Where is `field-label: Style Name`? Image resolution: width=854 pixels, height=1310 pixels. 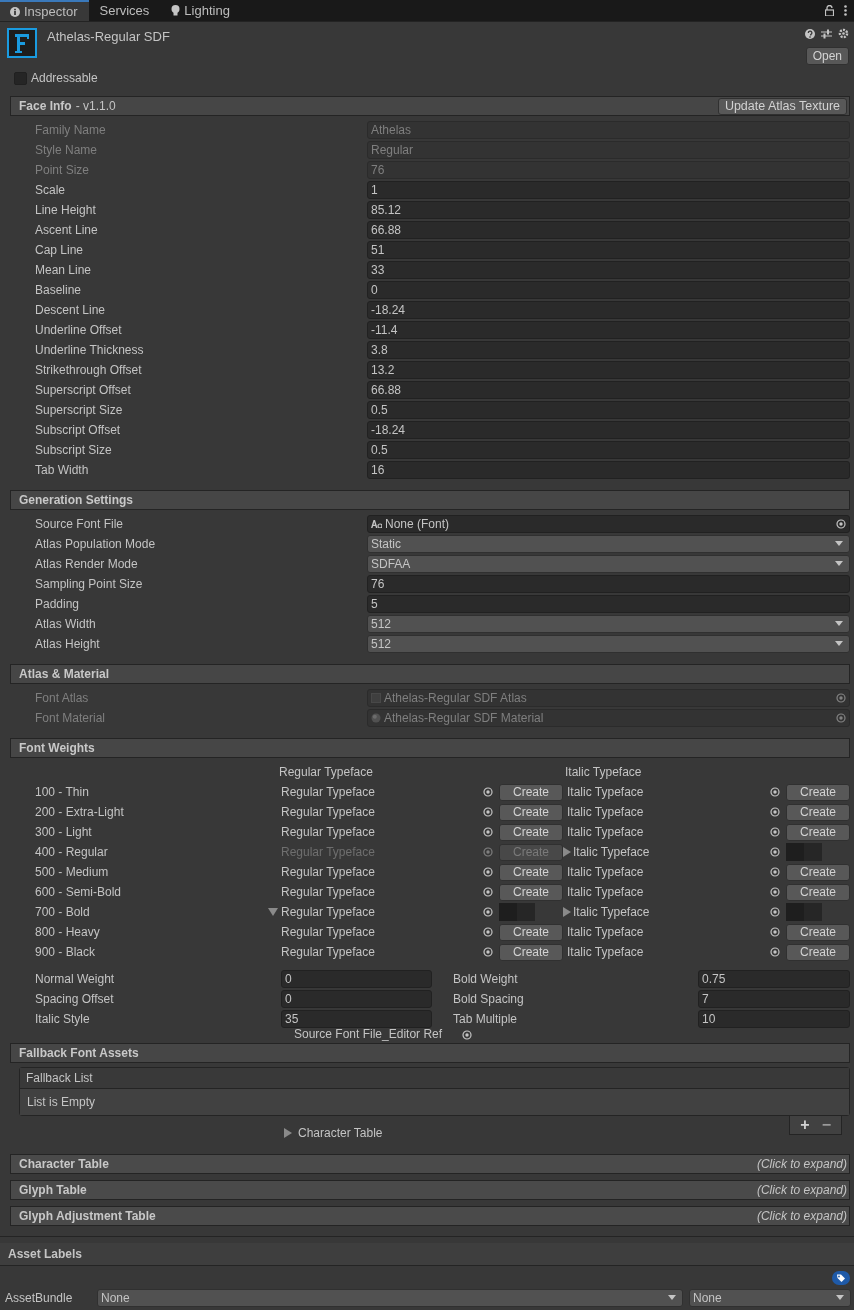
field-label: Style Name is located at coordinates (66, 150).